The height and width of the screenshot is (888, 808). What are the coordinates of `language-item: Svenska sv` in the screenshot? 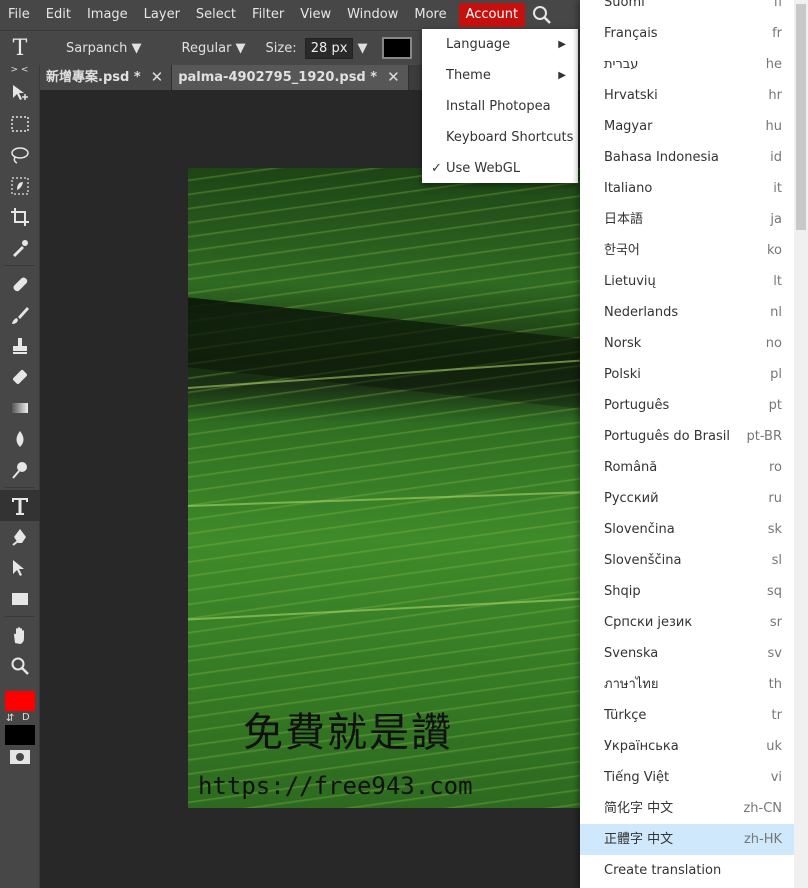 It's located at (687, 653).